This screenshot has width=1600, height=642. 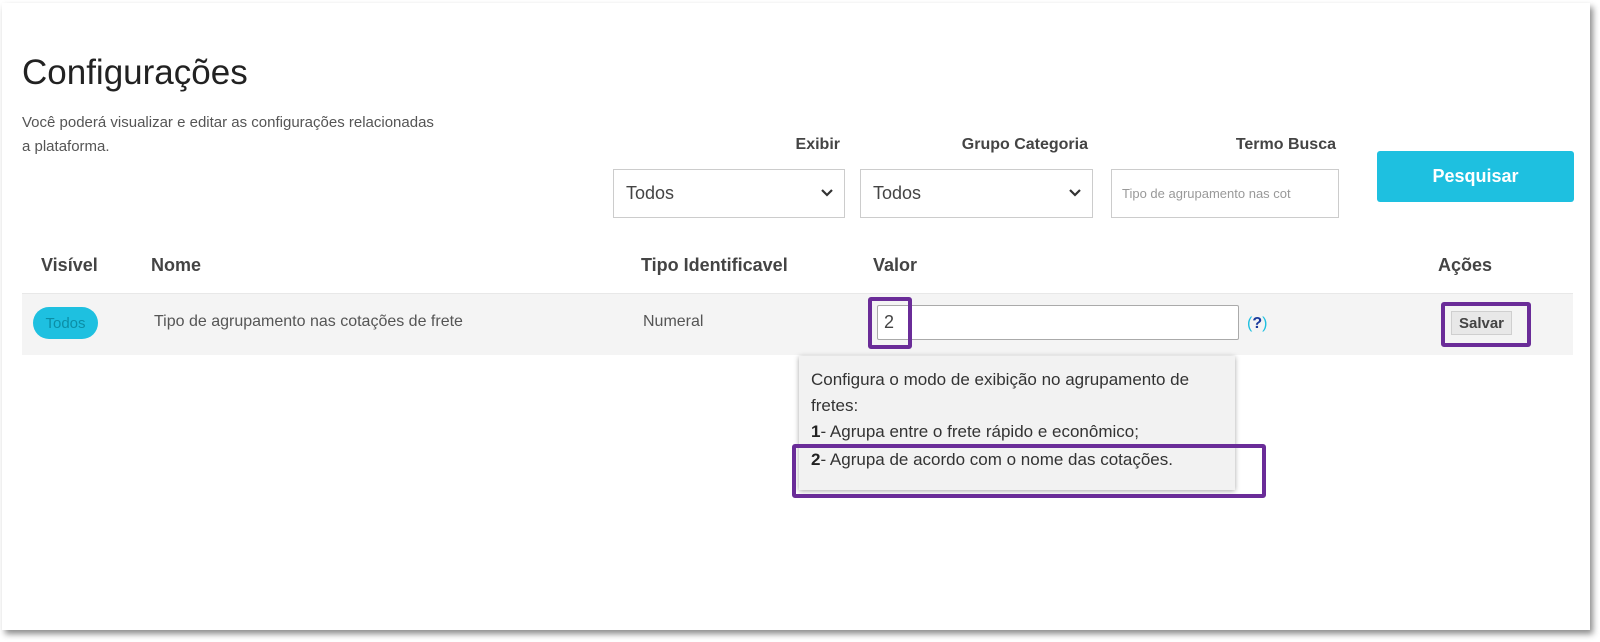 I want to click on header-tipo-identificavel: Tipo Identificavel, so click(x=714, y=265).